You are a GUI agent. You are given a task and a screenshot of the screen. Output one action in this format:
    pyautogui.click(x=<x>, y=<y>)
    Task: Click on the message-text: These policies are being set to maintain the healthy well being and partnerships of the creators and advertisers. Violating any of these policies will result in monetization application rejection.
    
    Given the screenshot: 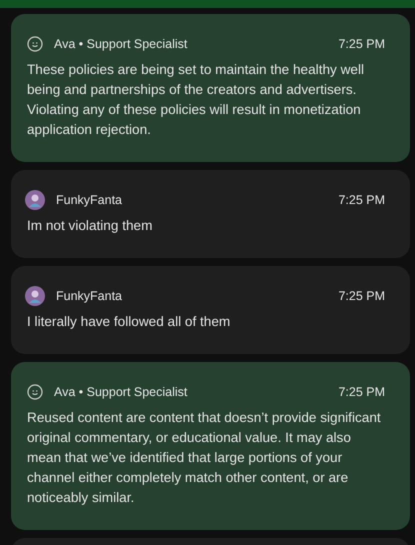 What is the action you would take?
    pyautogui.click(x=196, y=100)
    